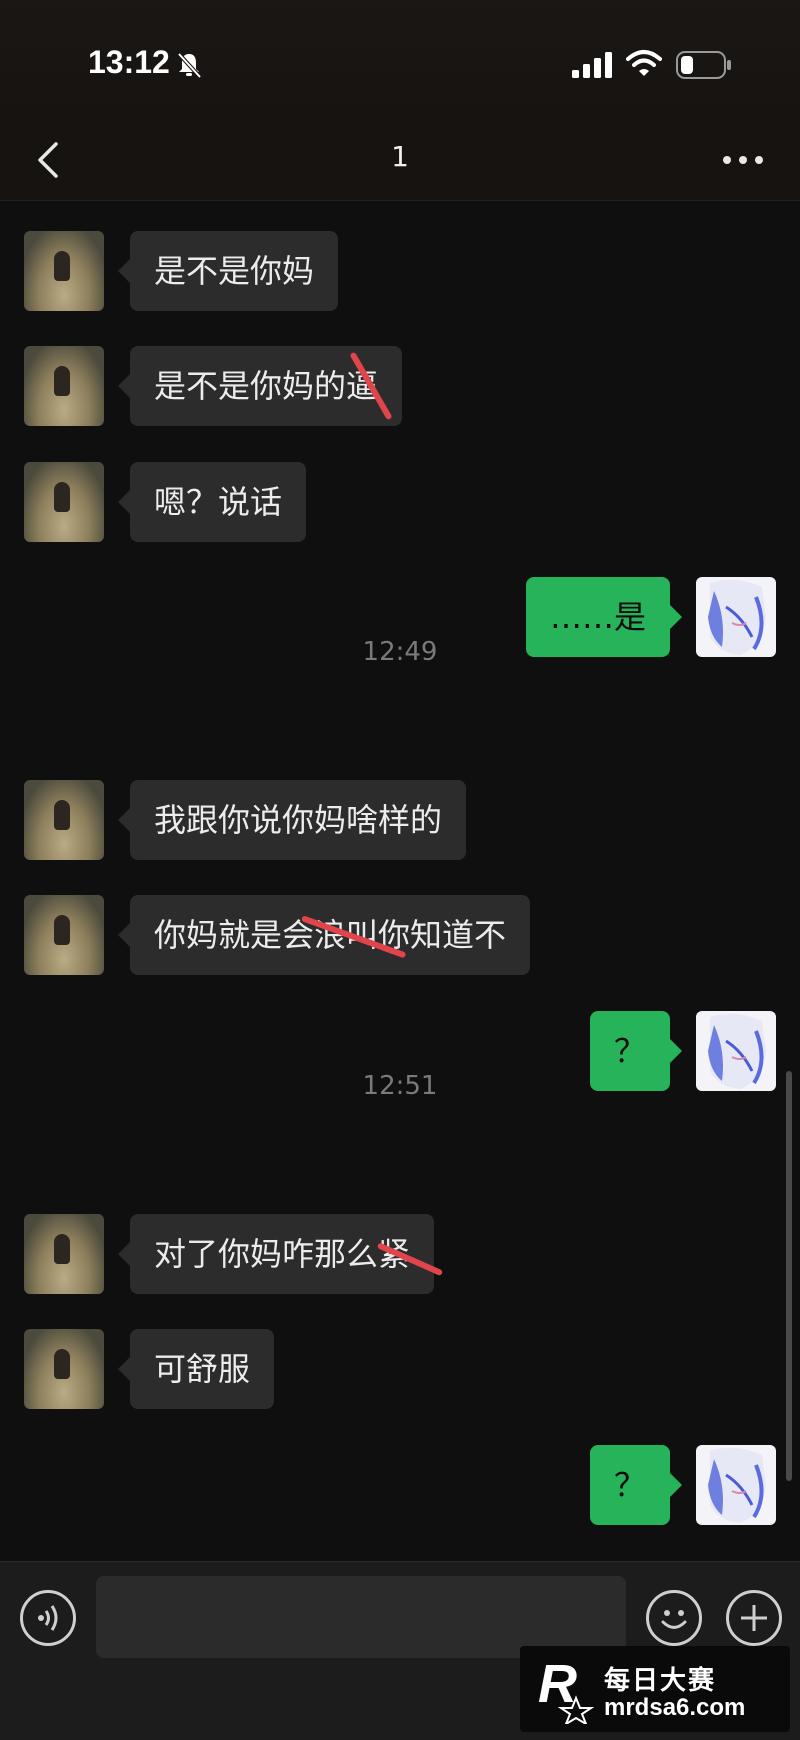 This screenshot has height=1740, width=800. I want to click on watermark: R 每日大赛 mrdsa6.com, so click(655, 1689).